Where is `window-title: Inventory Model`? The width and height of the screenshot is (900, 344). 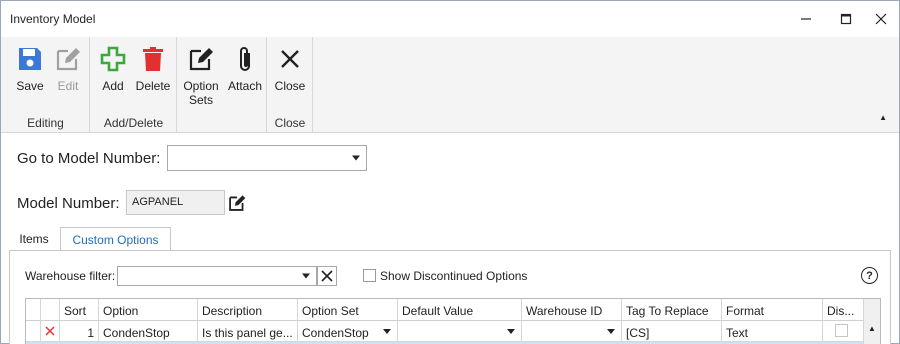
window-title: Inventory Model is located at coordinates (53, 19).